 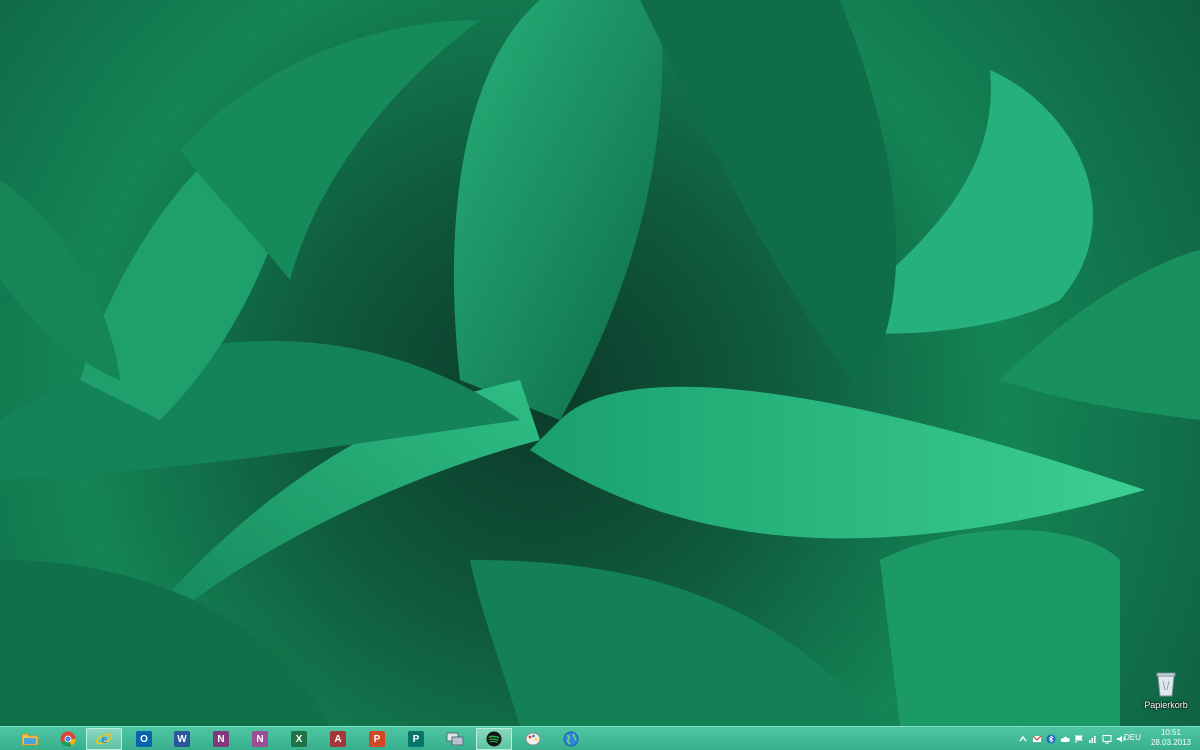 I want to click on clock-time: 10:51, so click(x=1171, y=732).